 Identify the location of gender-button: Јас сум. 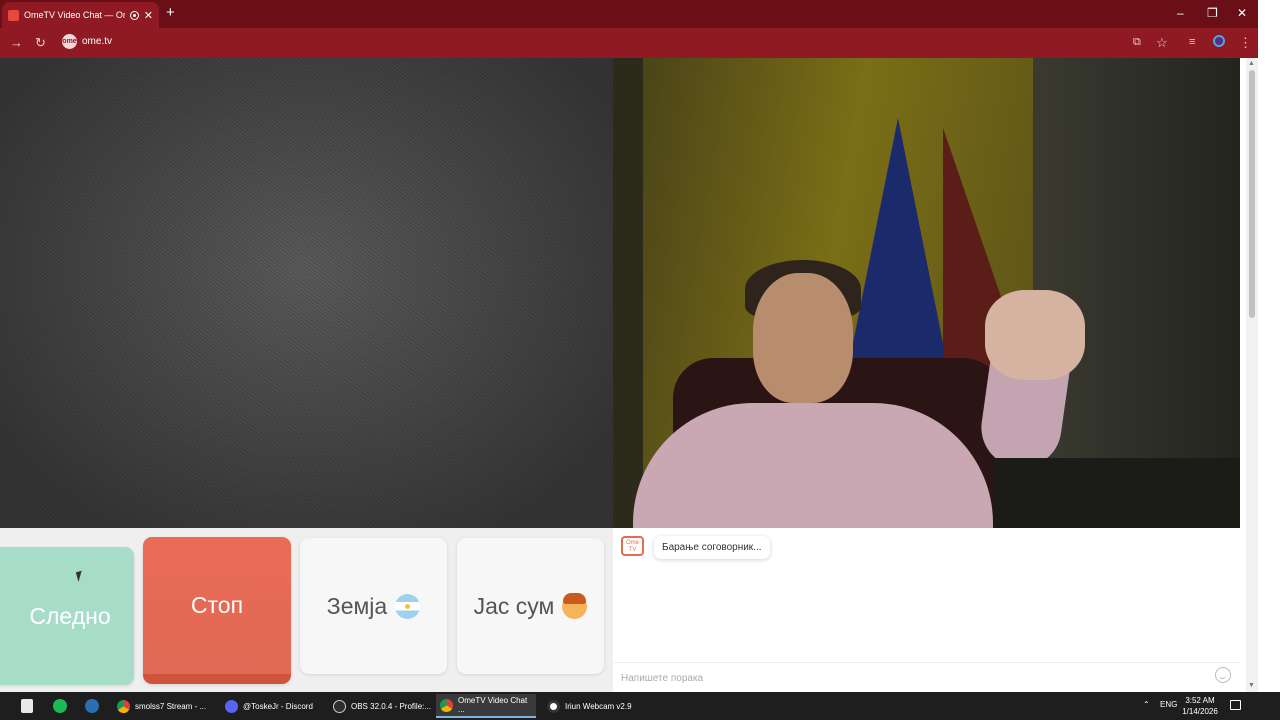
(530, 606).